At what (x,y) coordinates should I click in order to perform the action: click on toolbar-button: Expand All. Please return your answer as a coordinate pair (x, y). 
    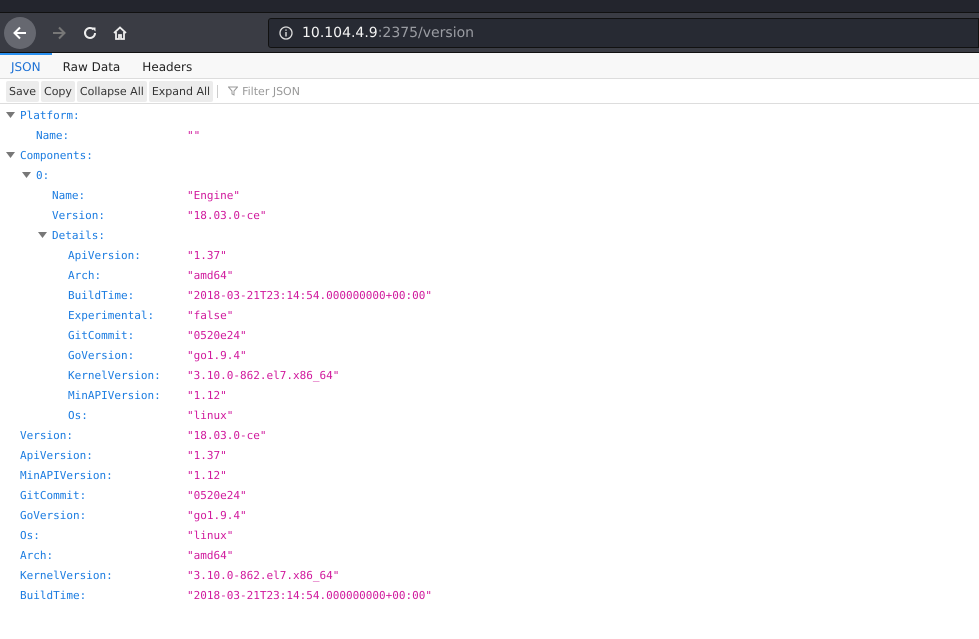
    Looking at the image, I should click on (181, 91).